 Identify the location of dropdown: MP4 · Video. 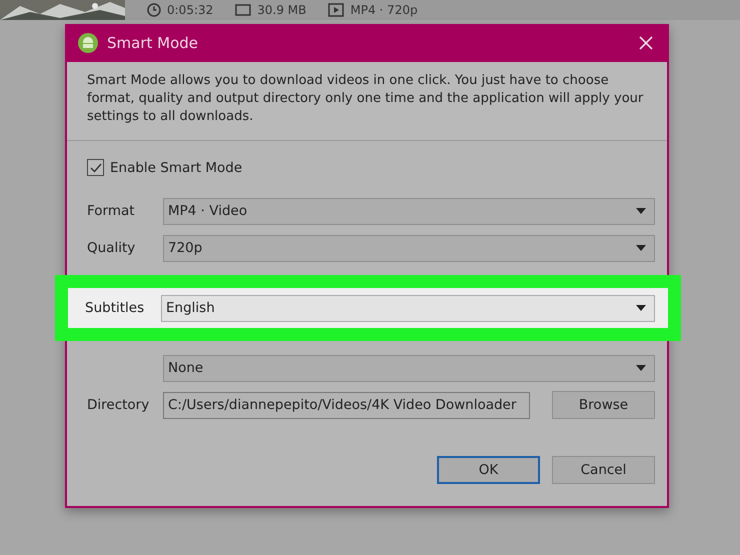
(409, 211).